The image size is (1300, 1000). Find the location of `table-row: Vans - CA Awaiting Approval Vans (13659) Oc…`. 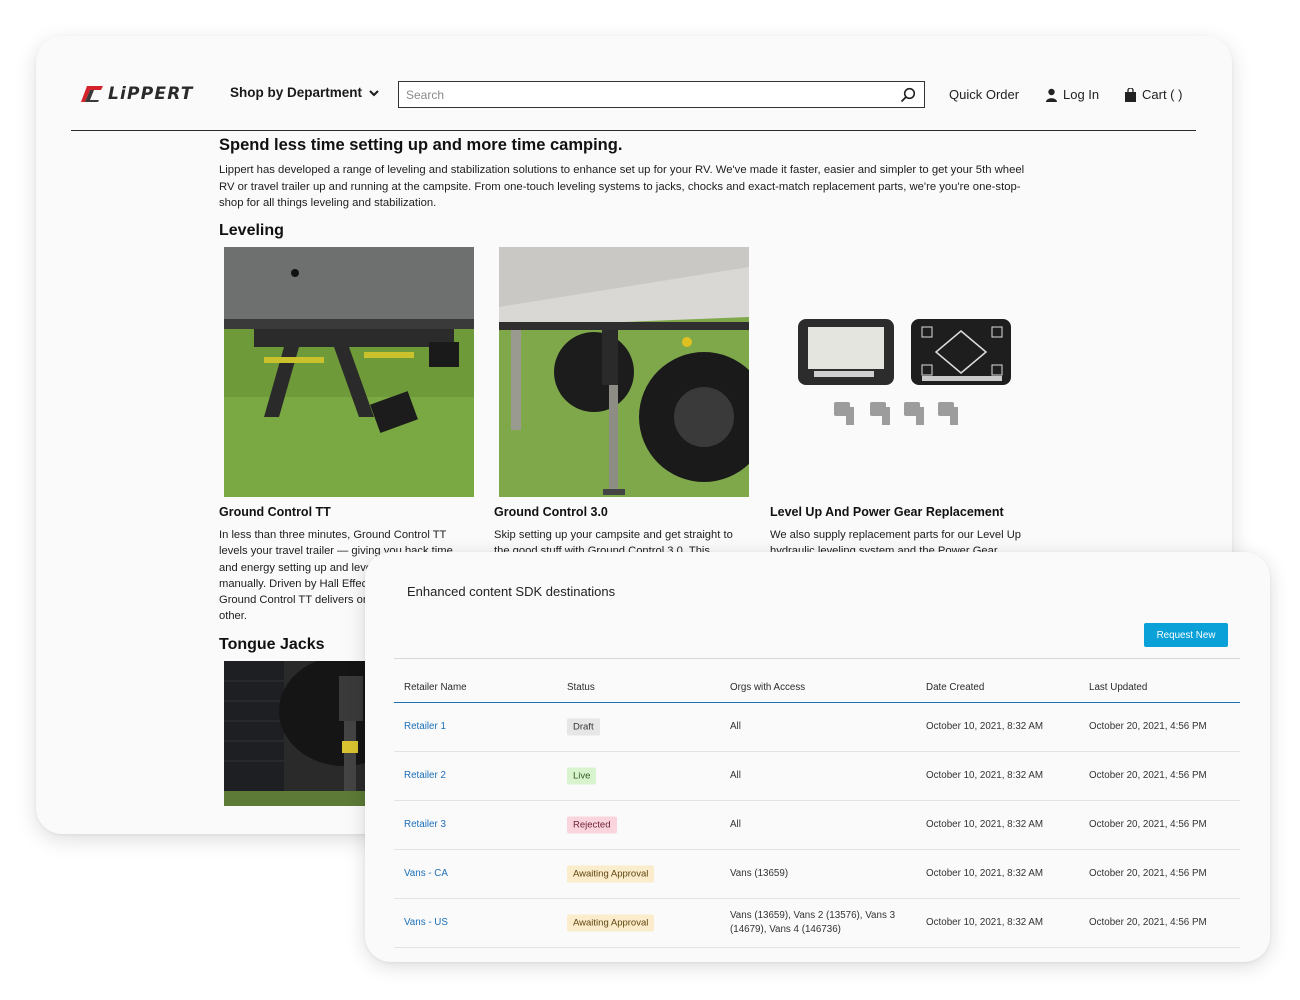

table-row: Vans - CA Awaiting Approval Vans (13659) Oc… is located at coordinates (817, 874).